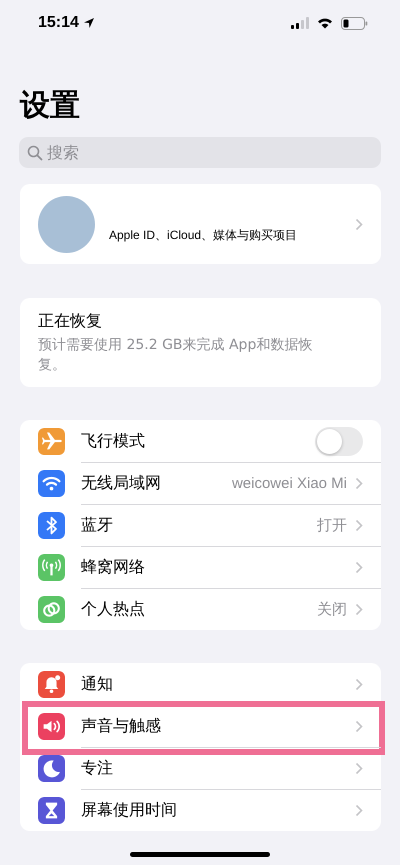 The image size is (400, 865). Describe the element at coordinates (199, 609) in the screenshot. I see `setting-label: 个人热点` at that location.